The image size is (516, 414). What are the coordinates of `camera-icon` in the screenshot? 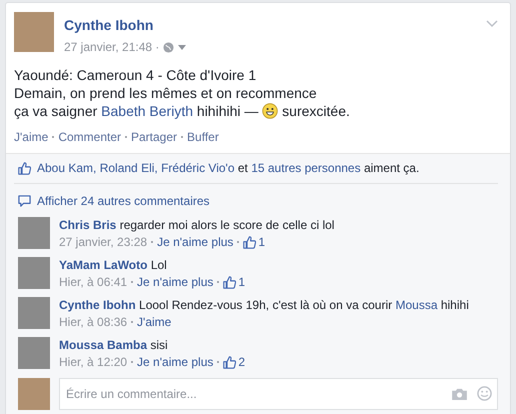 It's located at (459, 394).